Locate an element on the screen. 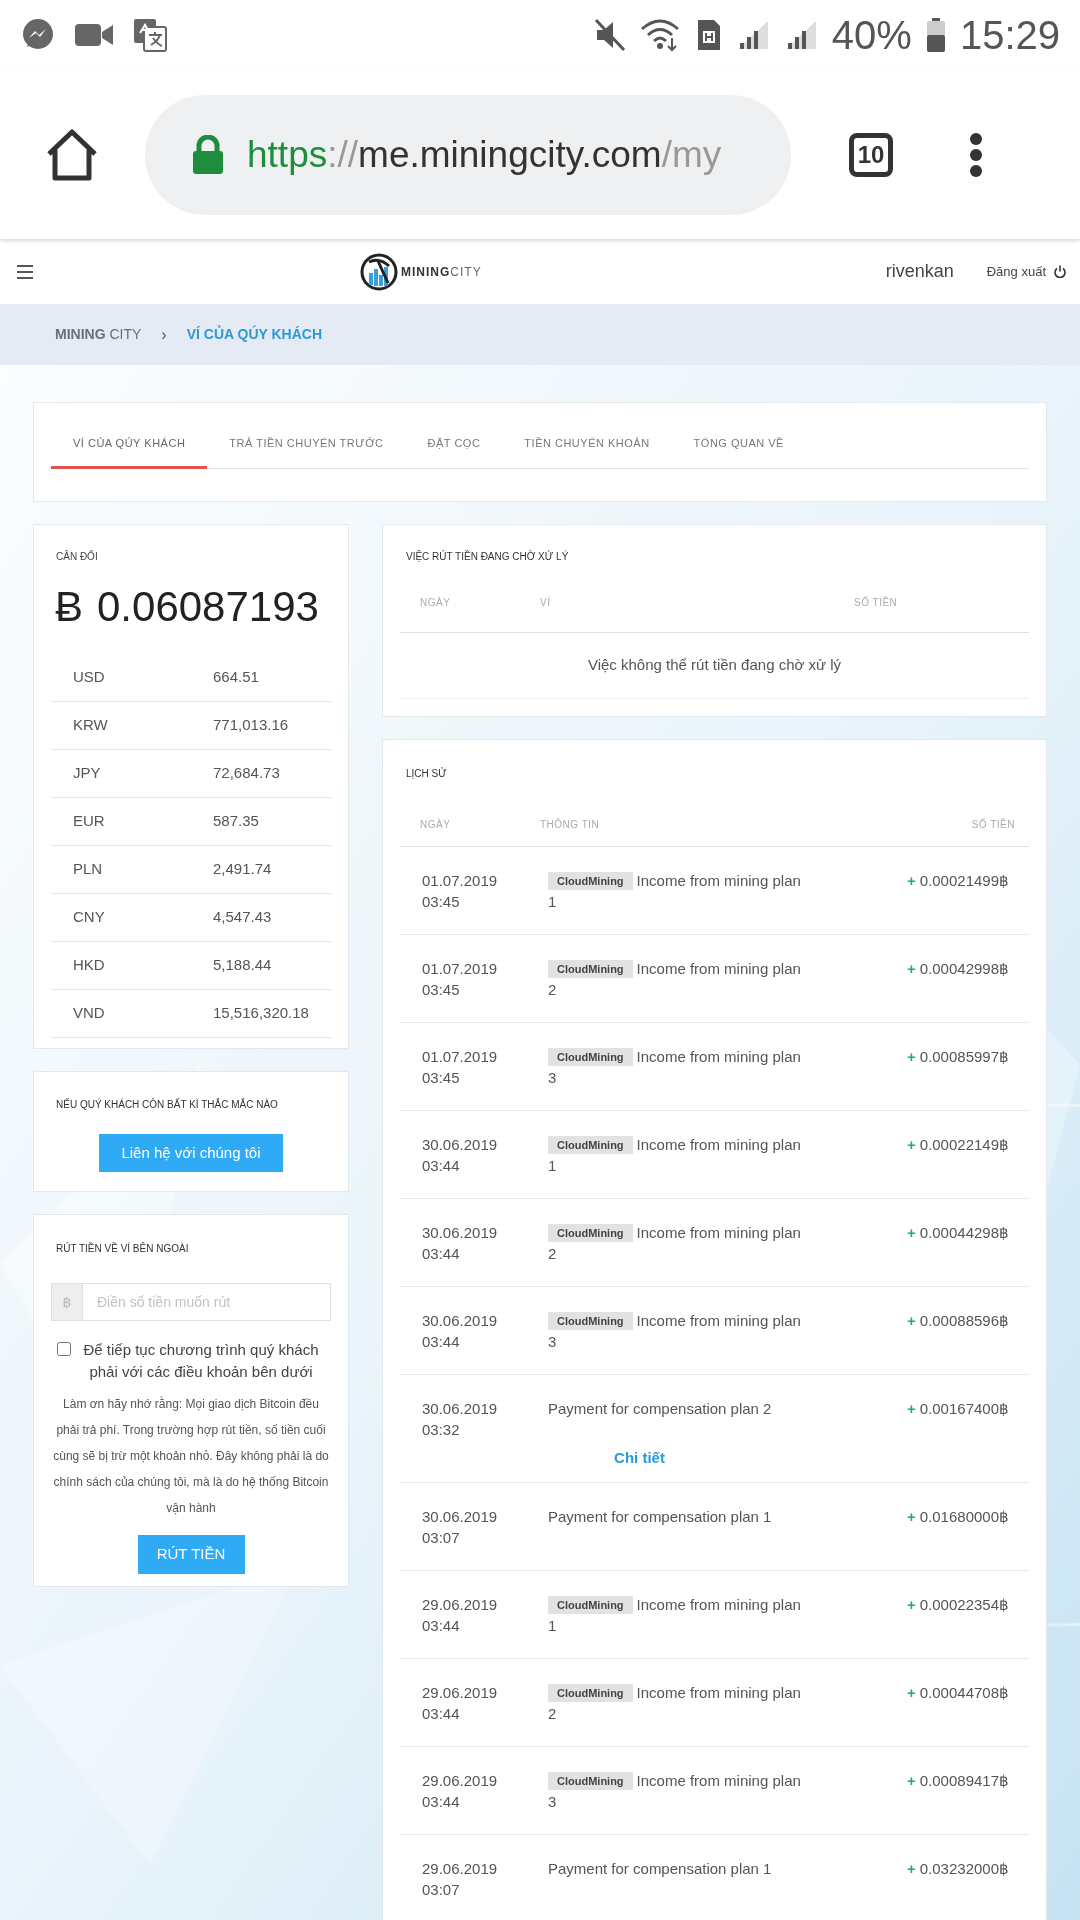 This screenshot has height=1920, width=1080. amount-text: 0.00022354฿ is located at coordinates (964, 1604).